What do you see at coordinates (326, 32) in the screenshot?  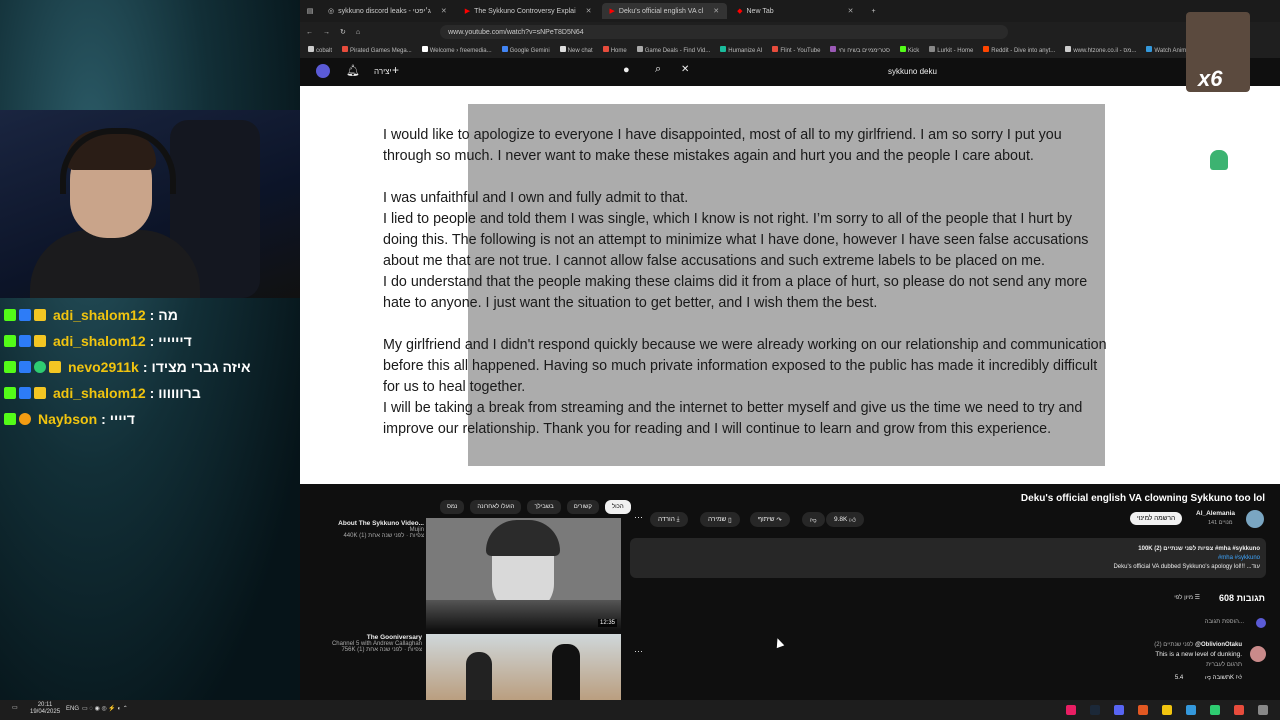 I see `forward-icon: →` at bounding box center [326, 32].